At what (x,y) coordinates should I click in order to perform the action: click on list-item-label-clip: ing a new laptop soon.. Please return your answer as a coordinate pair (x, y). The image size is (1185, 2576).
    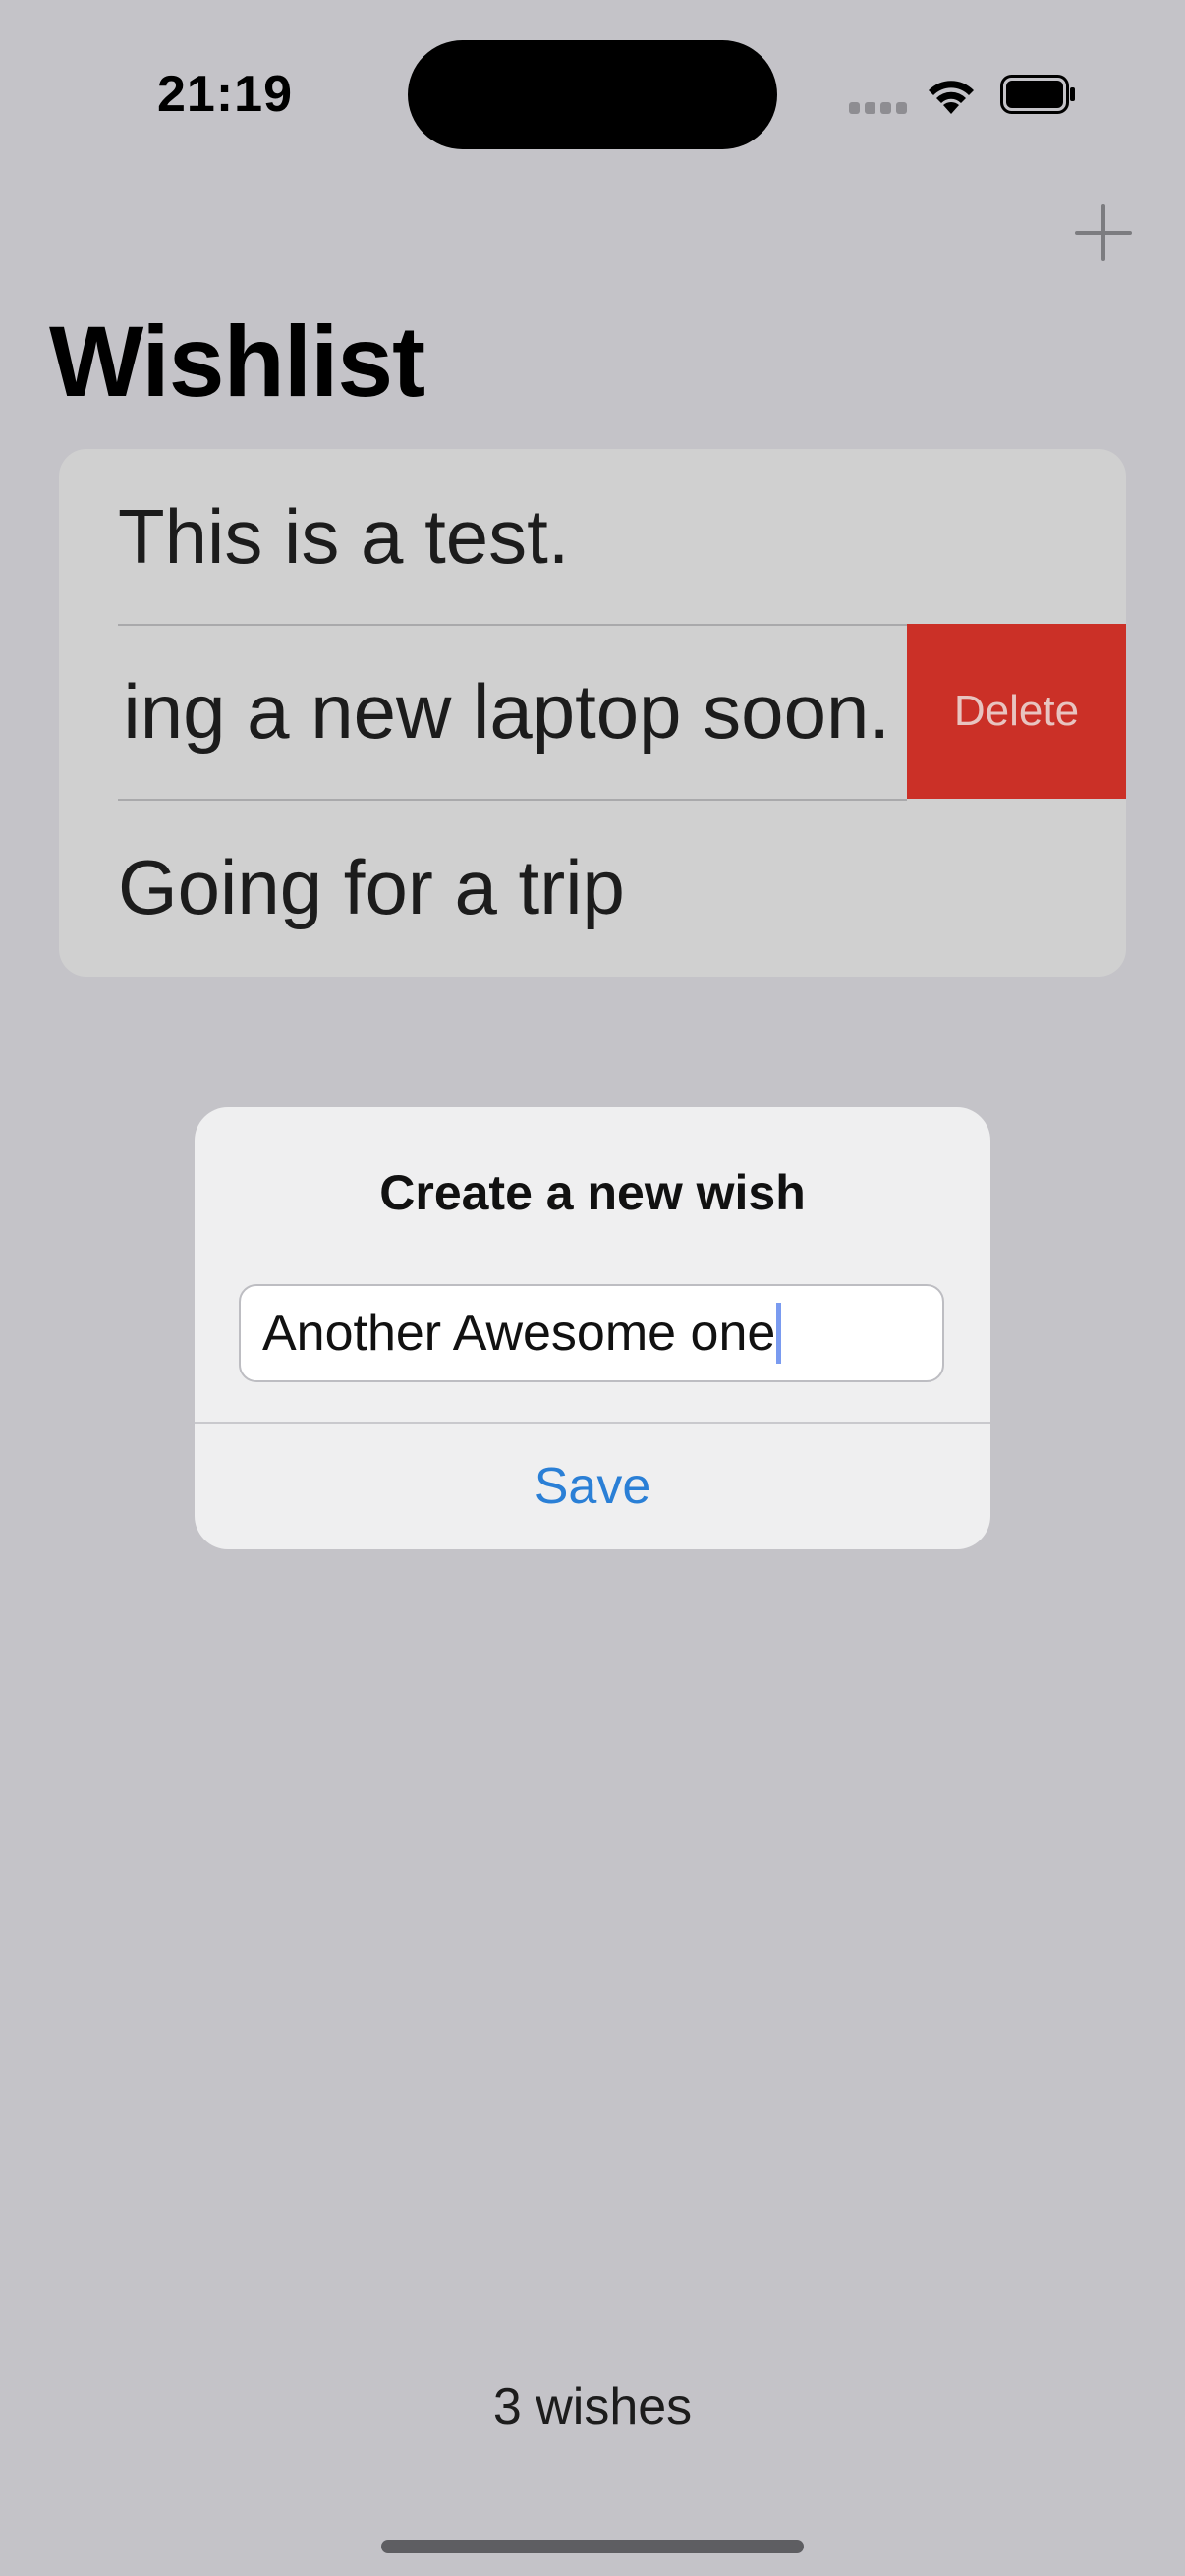
    Looking at the image, I should click on (483, 711).